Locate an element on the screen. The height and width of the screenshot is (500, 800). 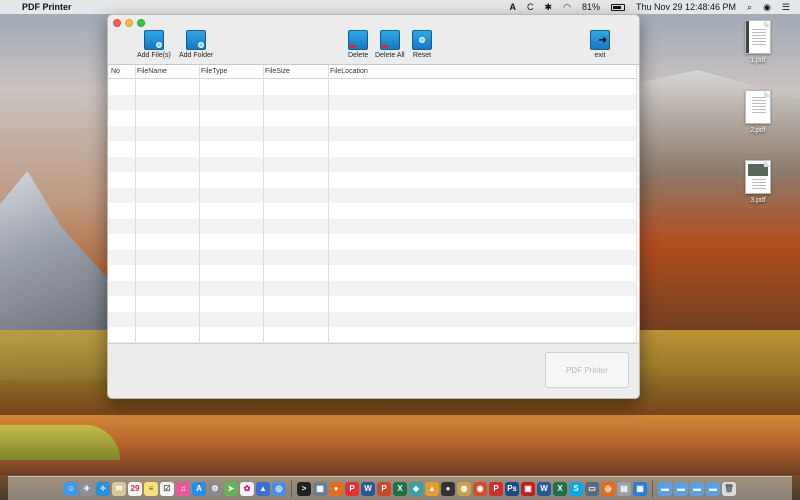
word-icon: W is located at coordinates (368, 488).